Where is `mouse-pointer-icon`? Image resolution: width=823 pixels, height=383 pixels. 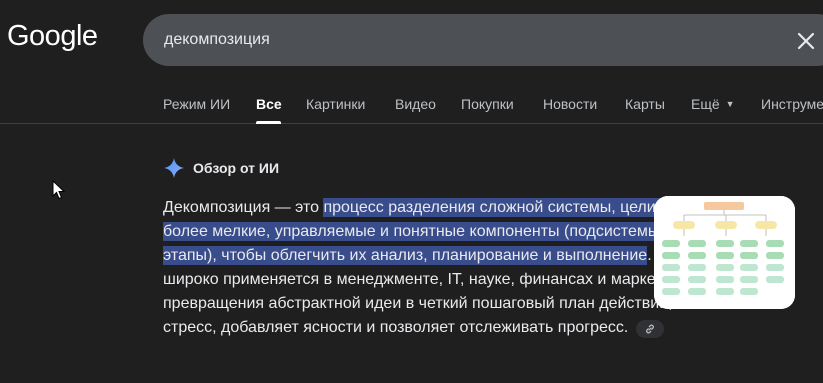
mouse-pointer-icon is located at coordinates (59, 190).